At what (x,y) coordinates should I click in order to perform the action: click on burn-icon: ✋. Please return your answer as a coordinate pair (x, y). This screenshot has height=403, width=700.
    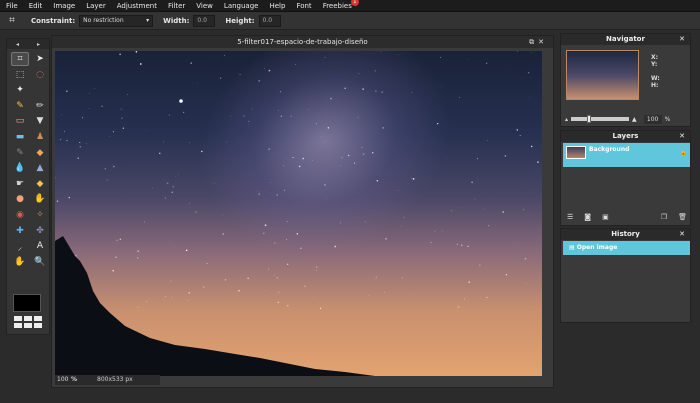
    Looking at the image, I should click on (40, 199).